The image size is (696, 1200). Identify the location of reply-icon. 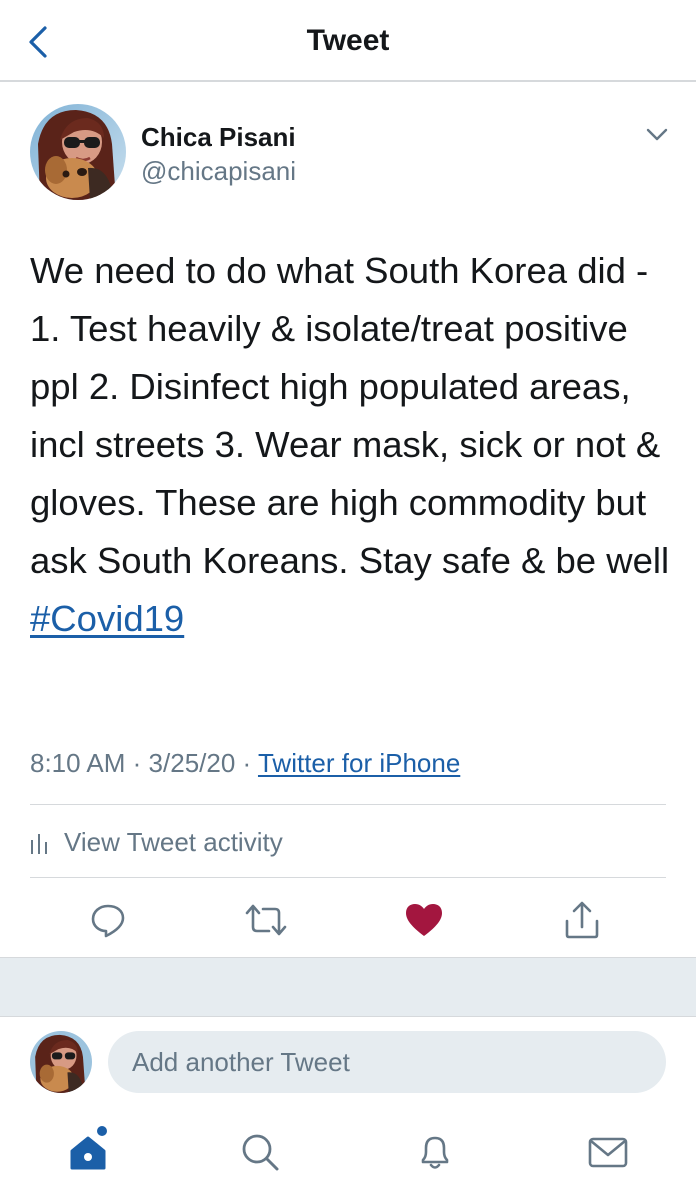
(108, 921).